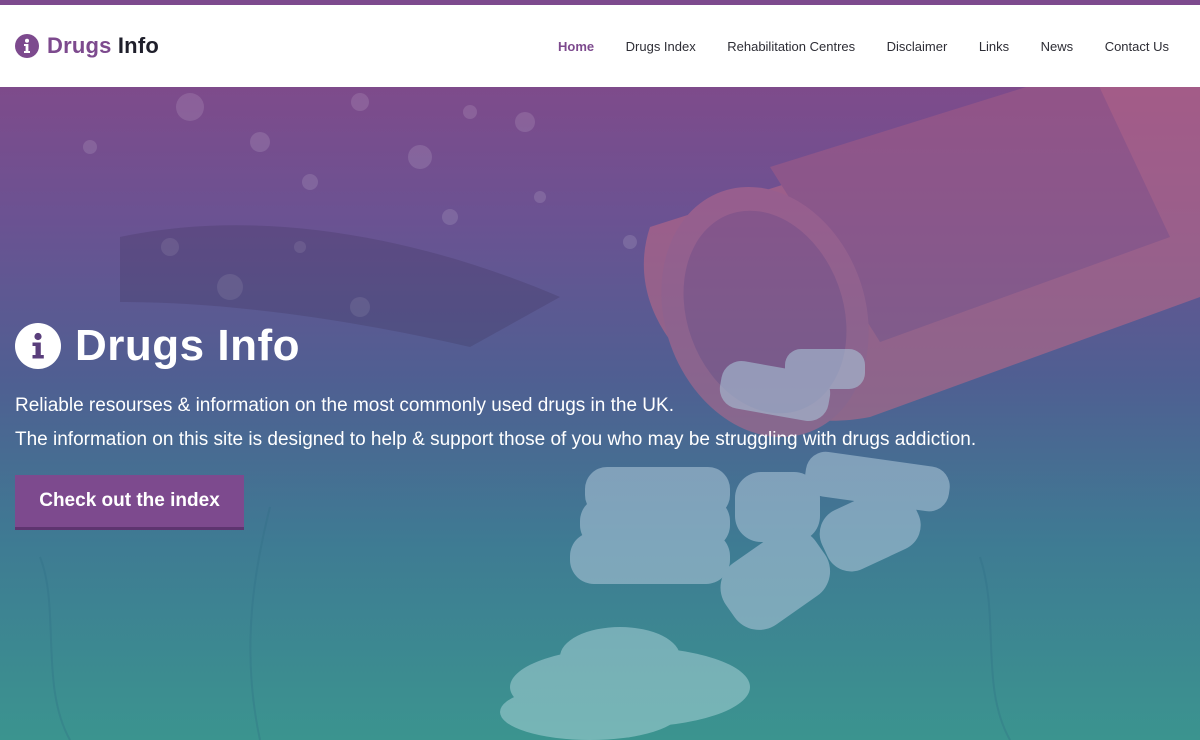 The image size is (1200, 740). Describe the element at coordinates (1057, 46) in the screenshot. I see `nav-item-news: News` at that location.